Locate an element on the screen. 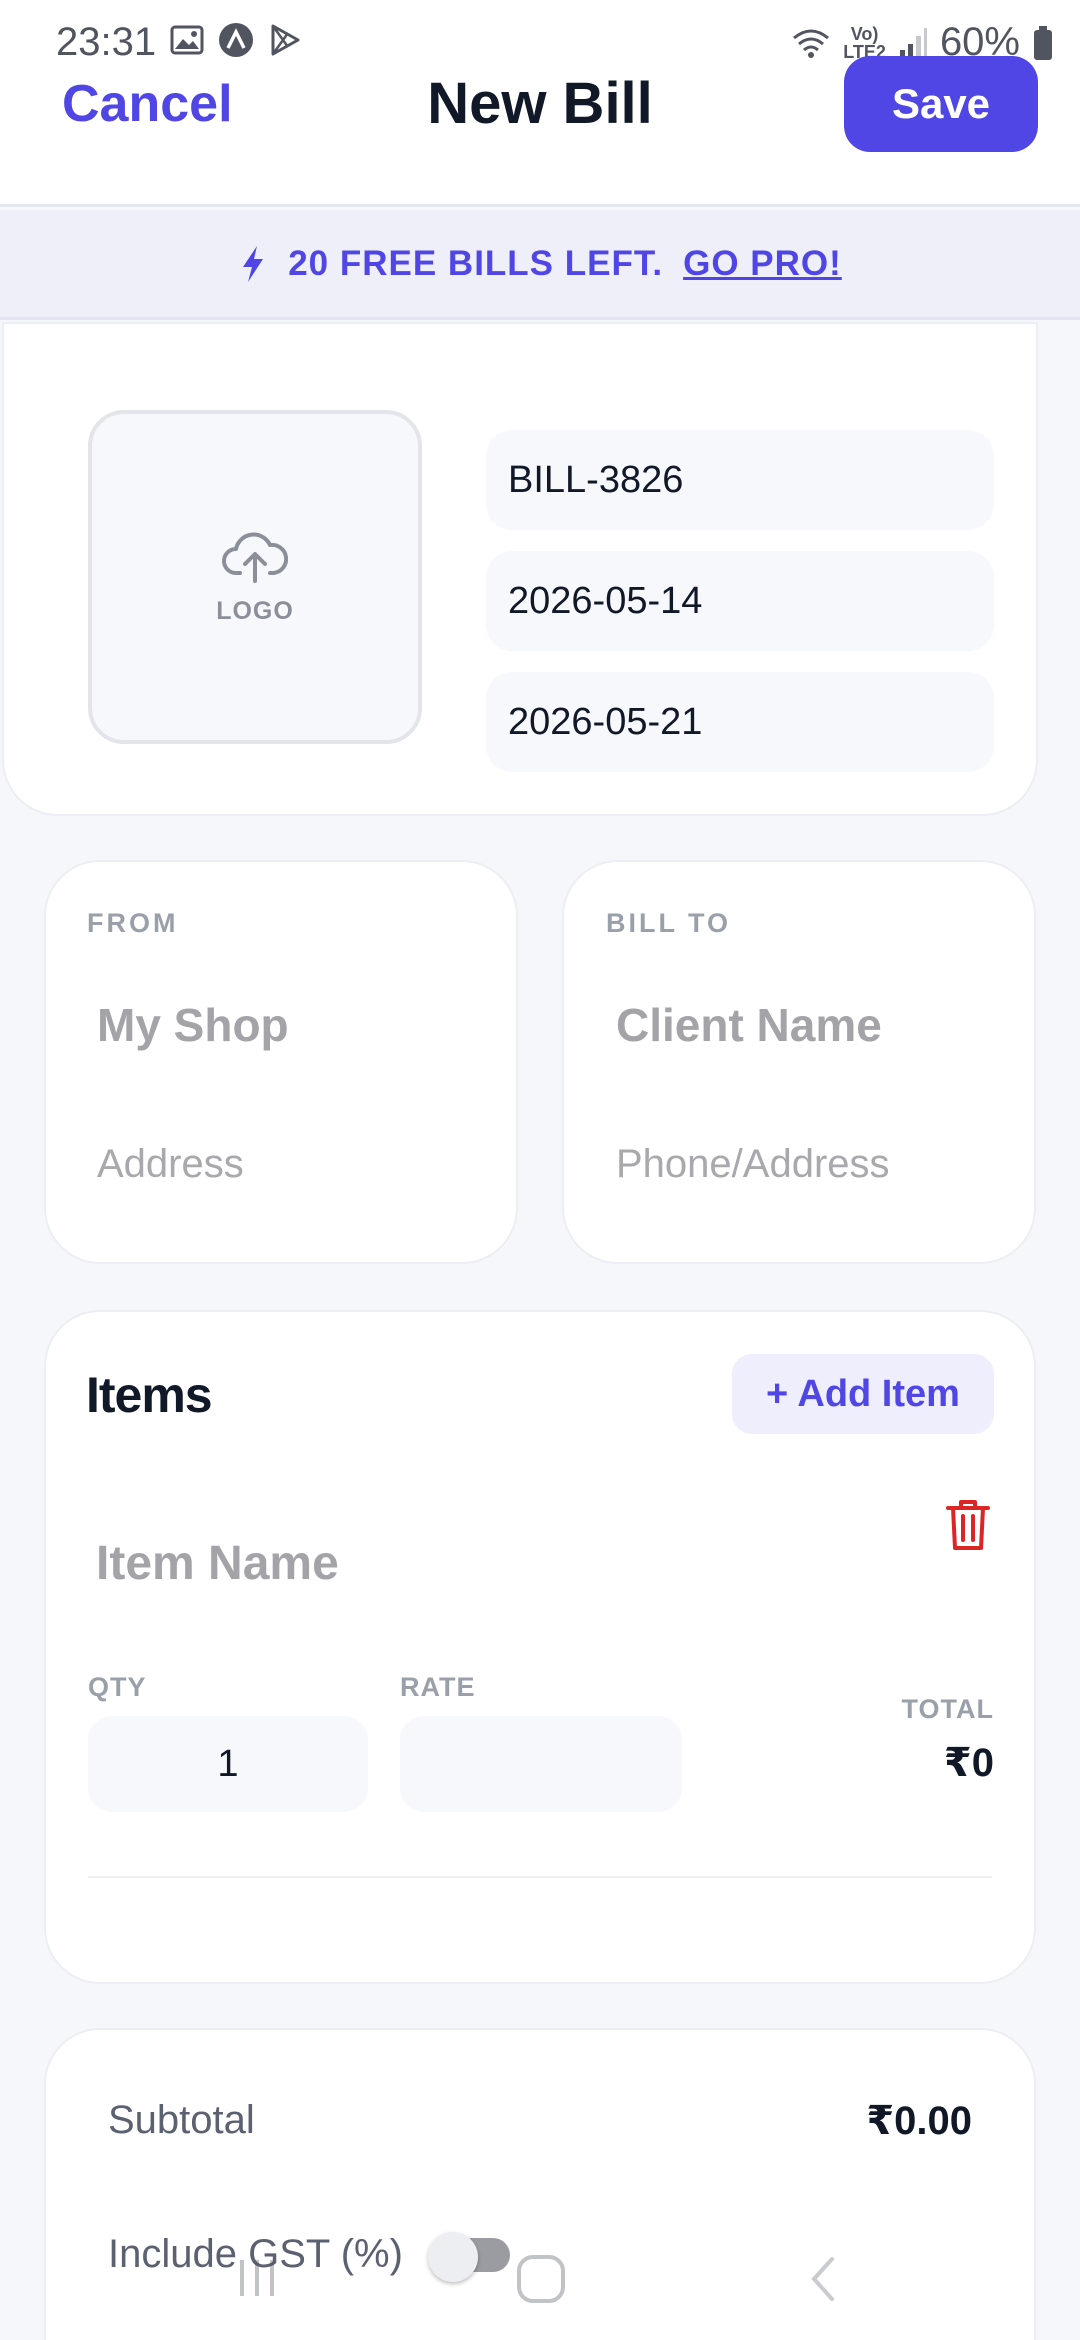  subtotal-label: Subtotal is located at coordinates (181, 2120).